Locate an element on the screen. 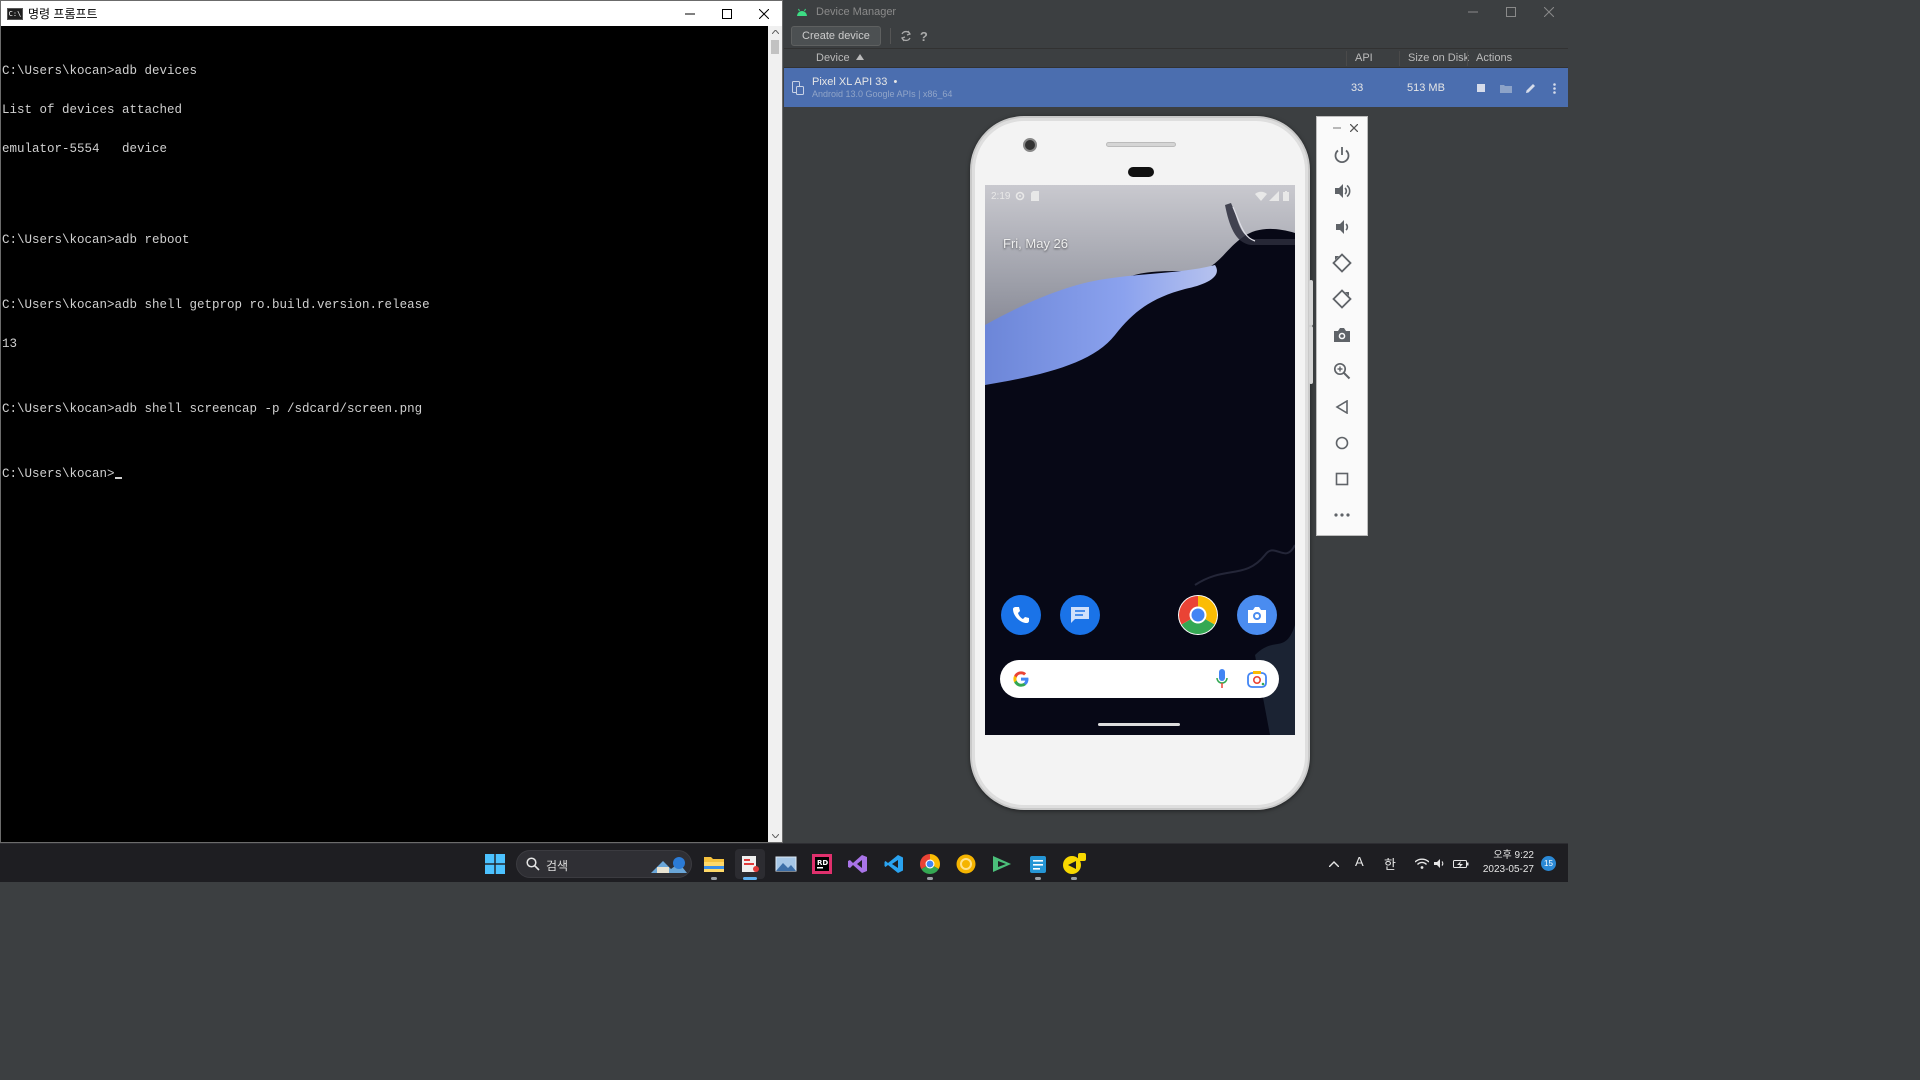  microphone-icon is located at coordinates (1222, 679).